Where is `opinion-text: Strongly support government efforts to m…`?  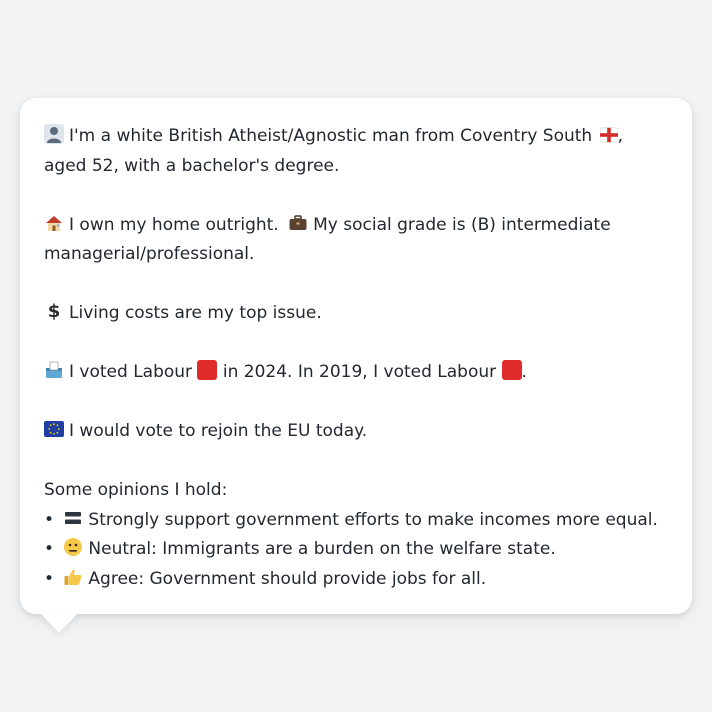 opinion-text: Strongly support government efforts to m… is located at coordinates (373, 519).